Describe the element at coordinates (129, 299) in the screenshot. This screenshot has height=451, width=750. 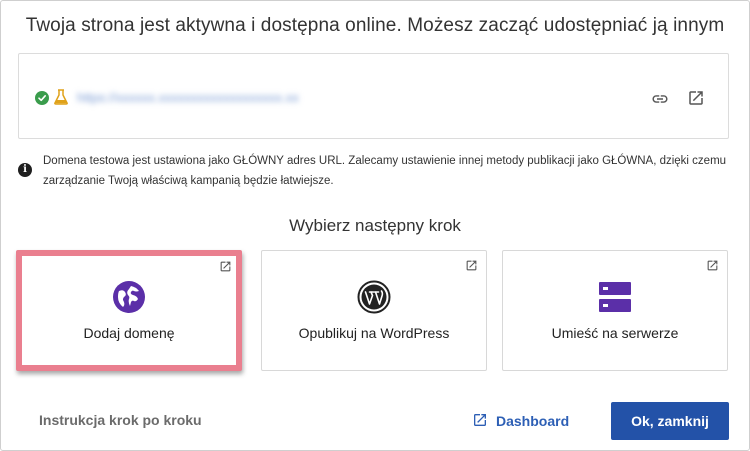
I see `globe-icon` at that location.